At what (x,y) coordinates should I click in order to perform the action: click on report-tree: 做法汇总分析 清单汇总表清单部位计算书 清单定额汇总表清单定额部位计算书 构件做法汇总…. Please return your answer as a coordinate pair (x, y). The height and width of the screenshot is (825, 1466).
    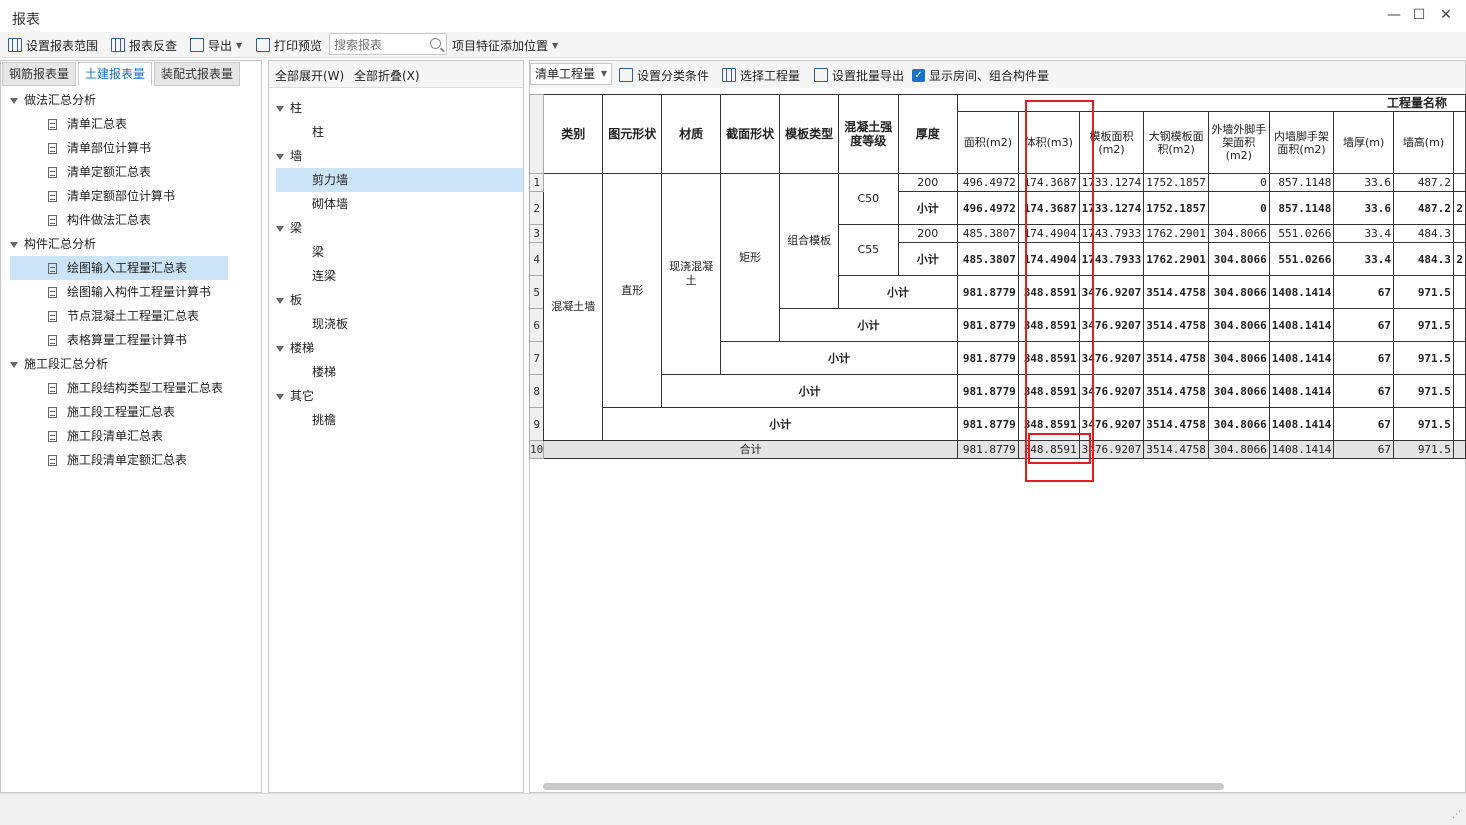
    Looking at the image, I should click on (134, 280).